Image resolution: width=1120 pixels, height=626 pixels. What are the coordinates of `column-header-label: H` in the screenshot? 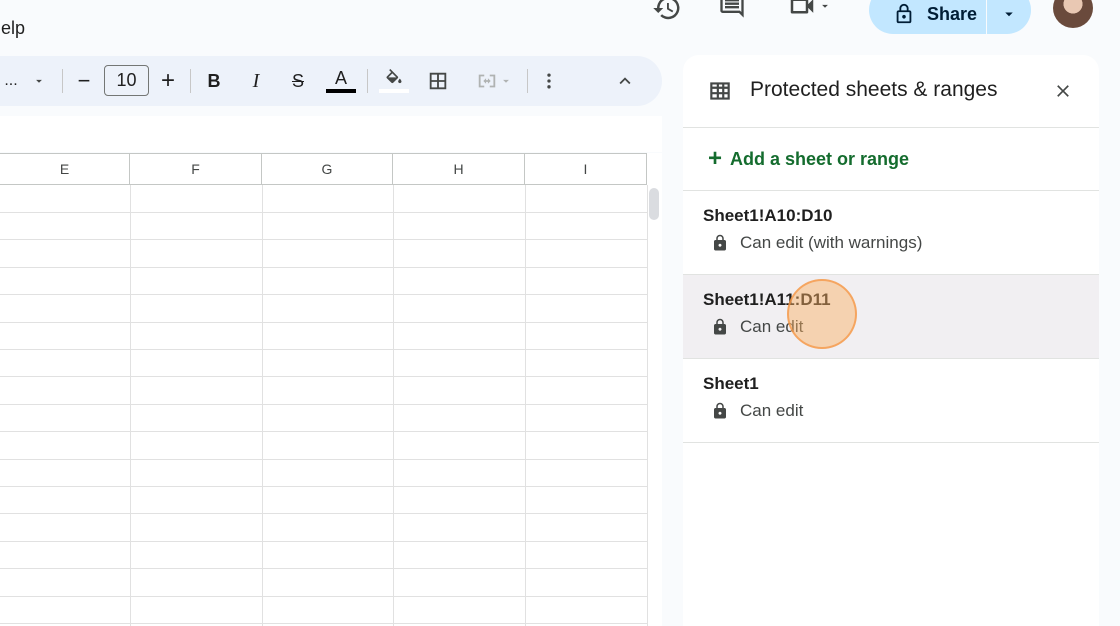 It's located at (458, 169).